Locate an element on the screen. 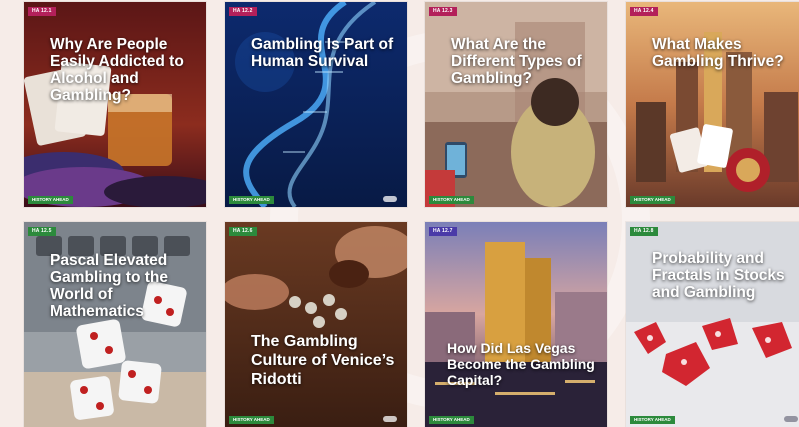 This screenshot has width=799, height=427. card-title: Gambling Is Part of Human Survival is located at coordinates (322, 53).